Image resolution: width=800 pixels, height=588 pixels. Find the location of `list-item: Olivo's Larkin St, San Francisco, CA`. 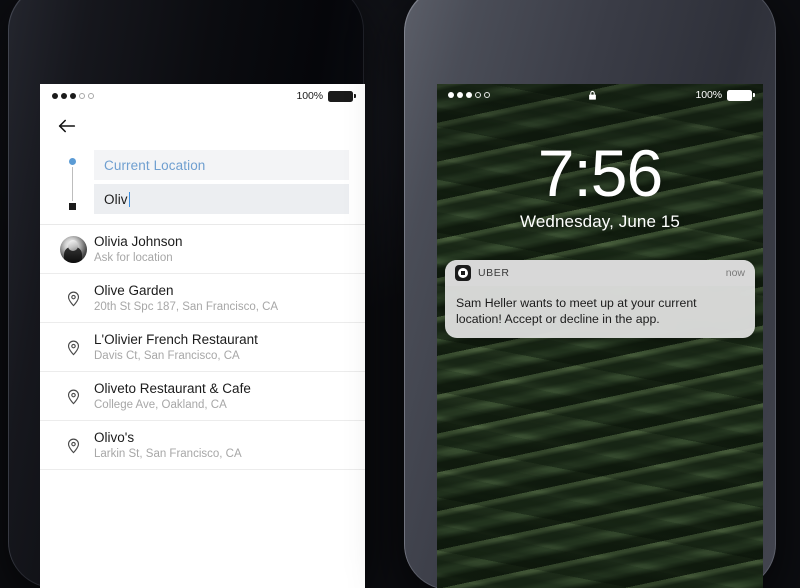

list-item: Olivo's Larkin St, San Francisco, CA is located at coordinates (202, 445).